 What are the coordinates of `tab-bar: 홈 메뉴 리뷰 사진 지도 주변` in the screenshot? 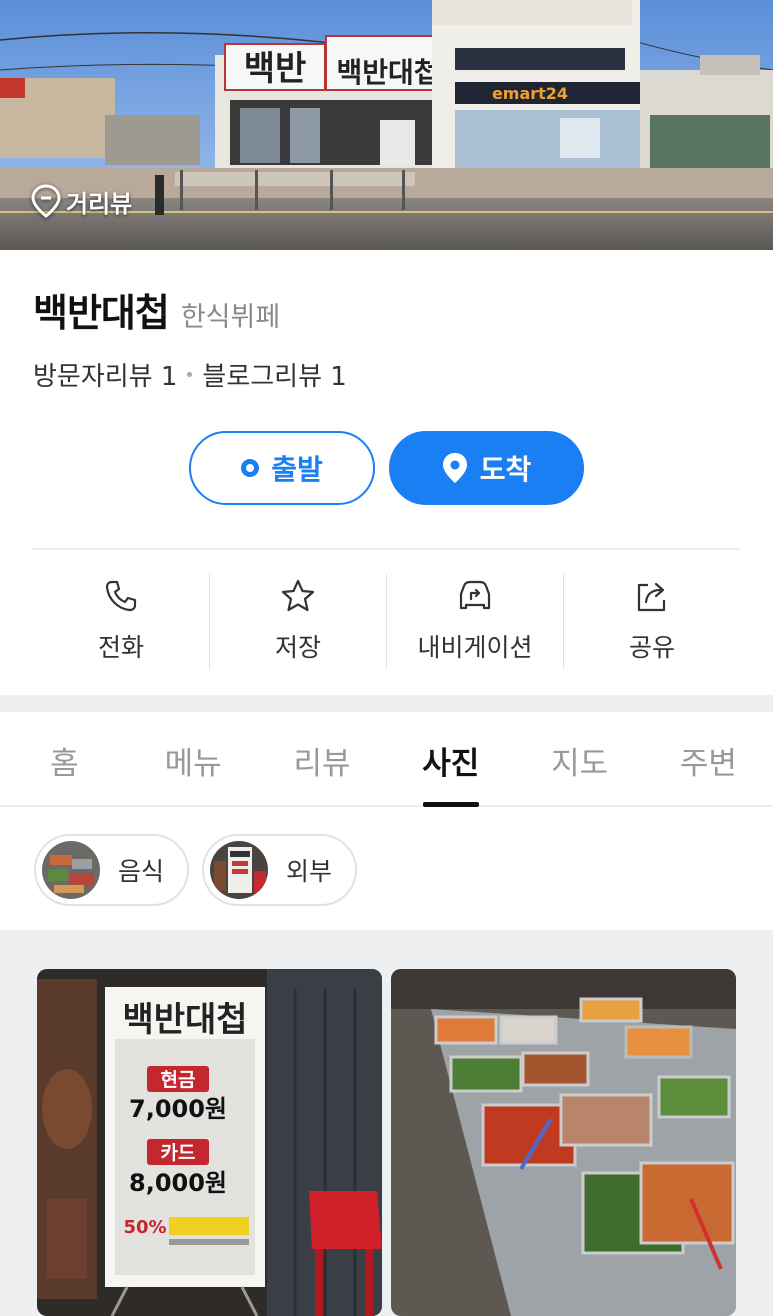 It's located at (386, 759).